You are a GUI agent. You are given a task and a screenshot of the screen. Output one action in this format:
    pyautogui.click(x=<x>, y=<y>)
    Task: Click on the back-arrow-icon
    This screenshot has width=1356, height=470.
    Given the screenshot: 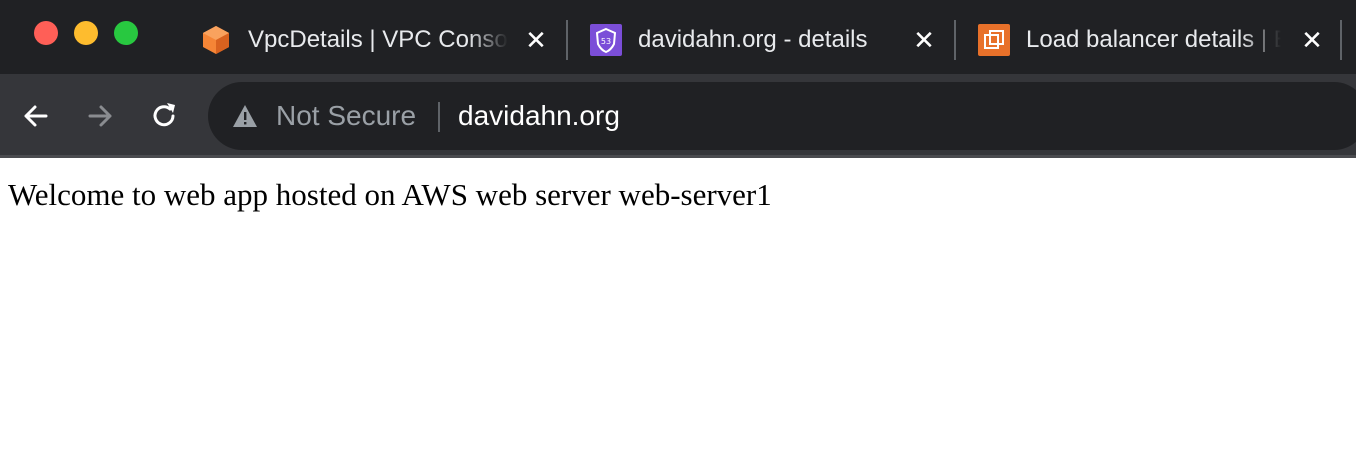 What is the action you would take?
    pyautogui.click(x=36, y=116)
    